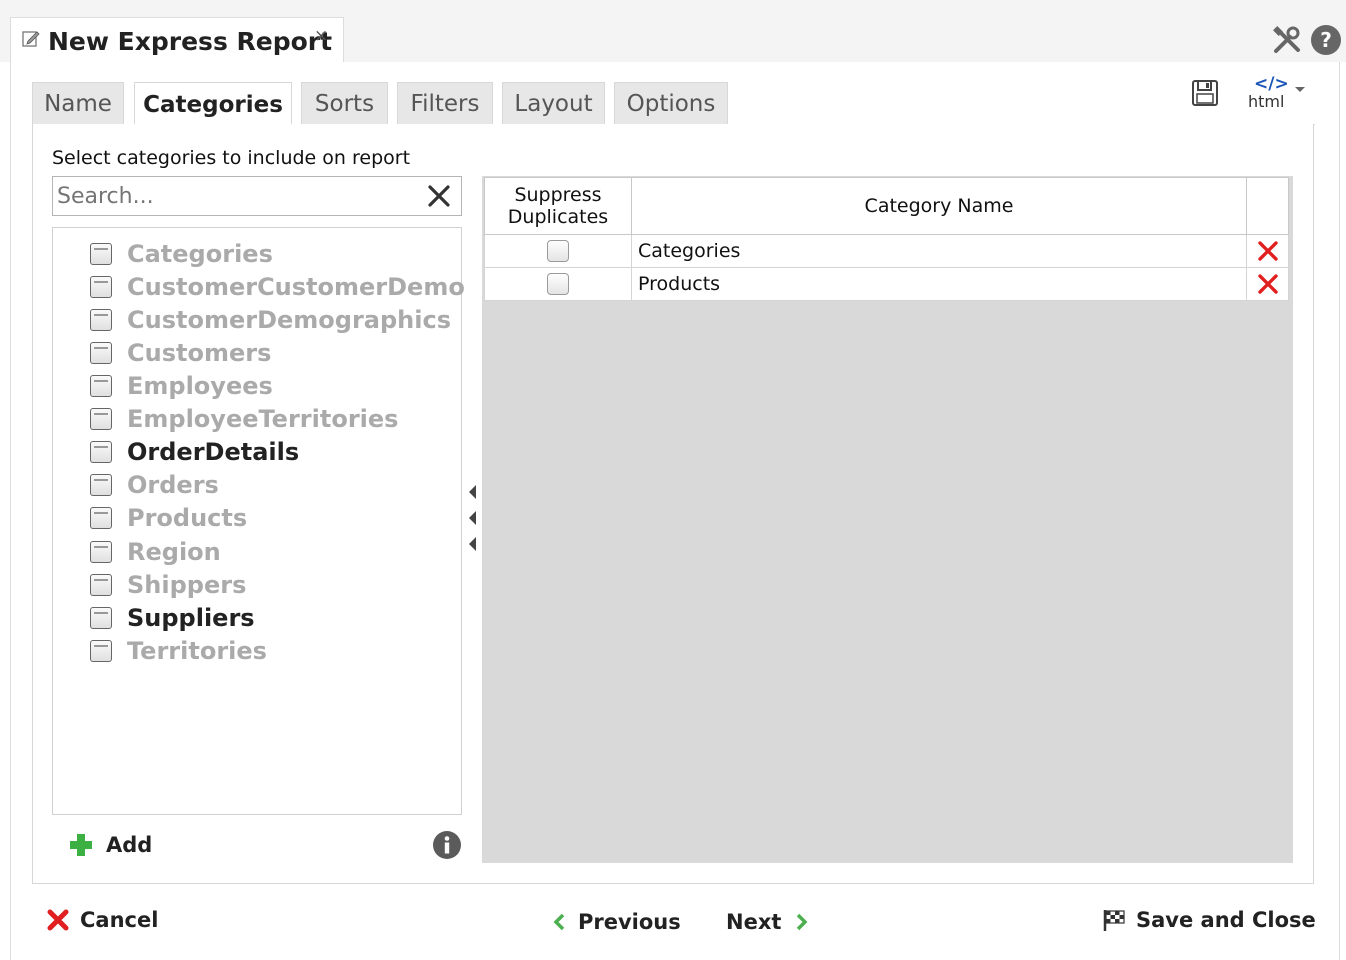 Image resolution: width=1346 pixels, height=960 pixels. What do you see at coordinates (58, 920) in the screenshot?
I see `cancel-icon` at bounding box center [58, 920].